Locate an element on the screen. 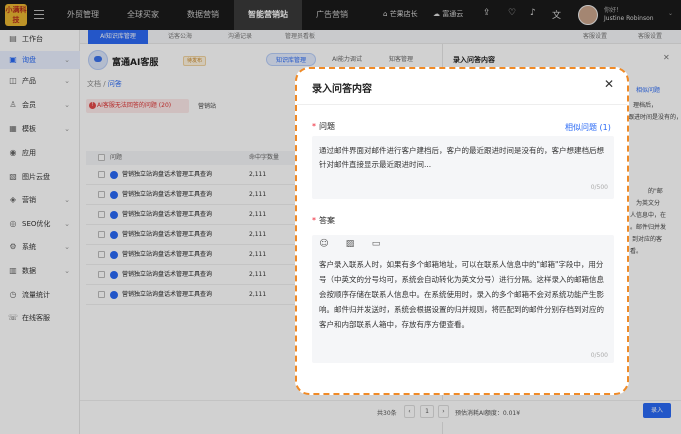 Image resolution: width=681 pixels, height=434 pixels. answer-char-count: 0/500 is located at coordinates (599, 355).